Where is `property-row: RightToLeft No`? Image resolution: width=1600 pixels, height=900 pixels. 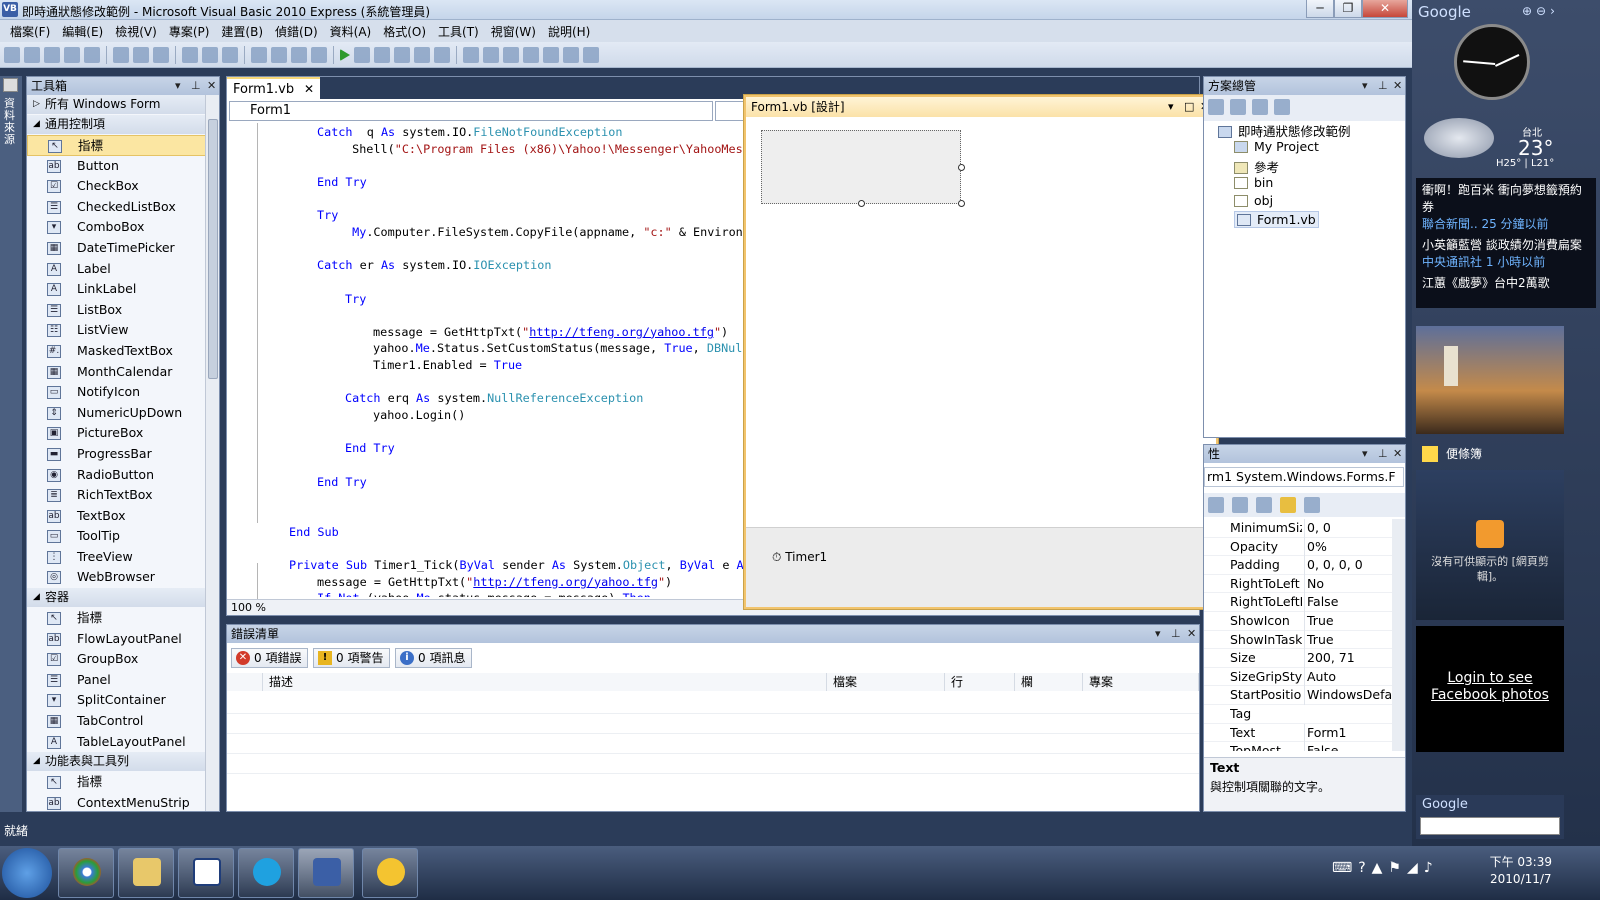
property-row: RightToLeft No is located at coordinates (1299, 584).